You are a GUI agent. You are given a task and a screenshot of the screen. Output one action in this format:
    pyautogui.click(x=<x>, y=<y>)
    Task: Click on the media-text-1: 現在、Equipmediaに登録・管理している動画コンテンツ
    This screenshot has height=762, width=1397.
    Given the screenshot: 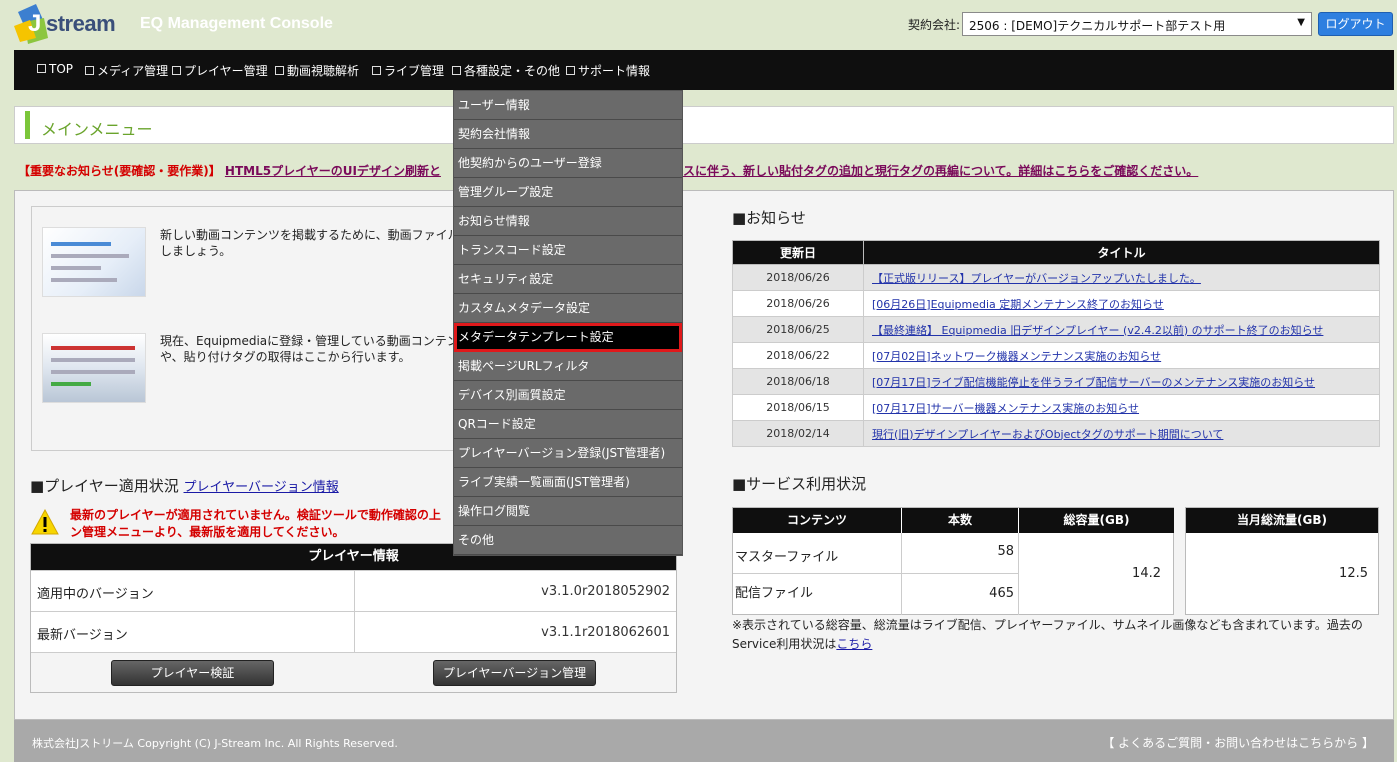 What is the action you would take?
    pyautogui.click(x=315, y=341)
    